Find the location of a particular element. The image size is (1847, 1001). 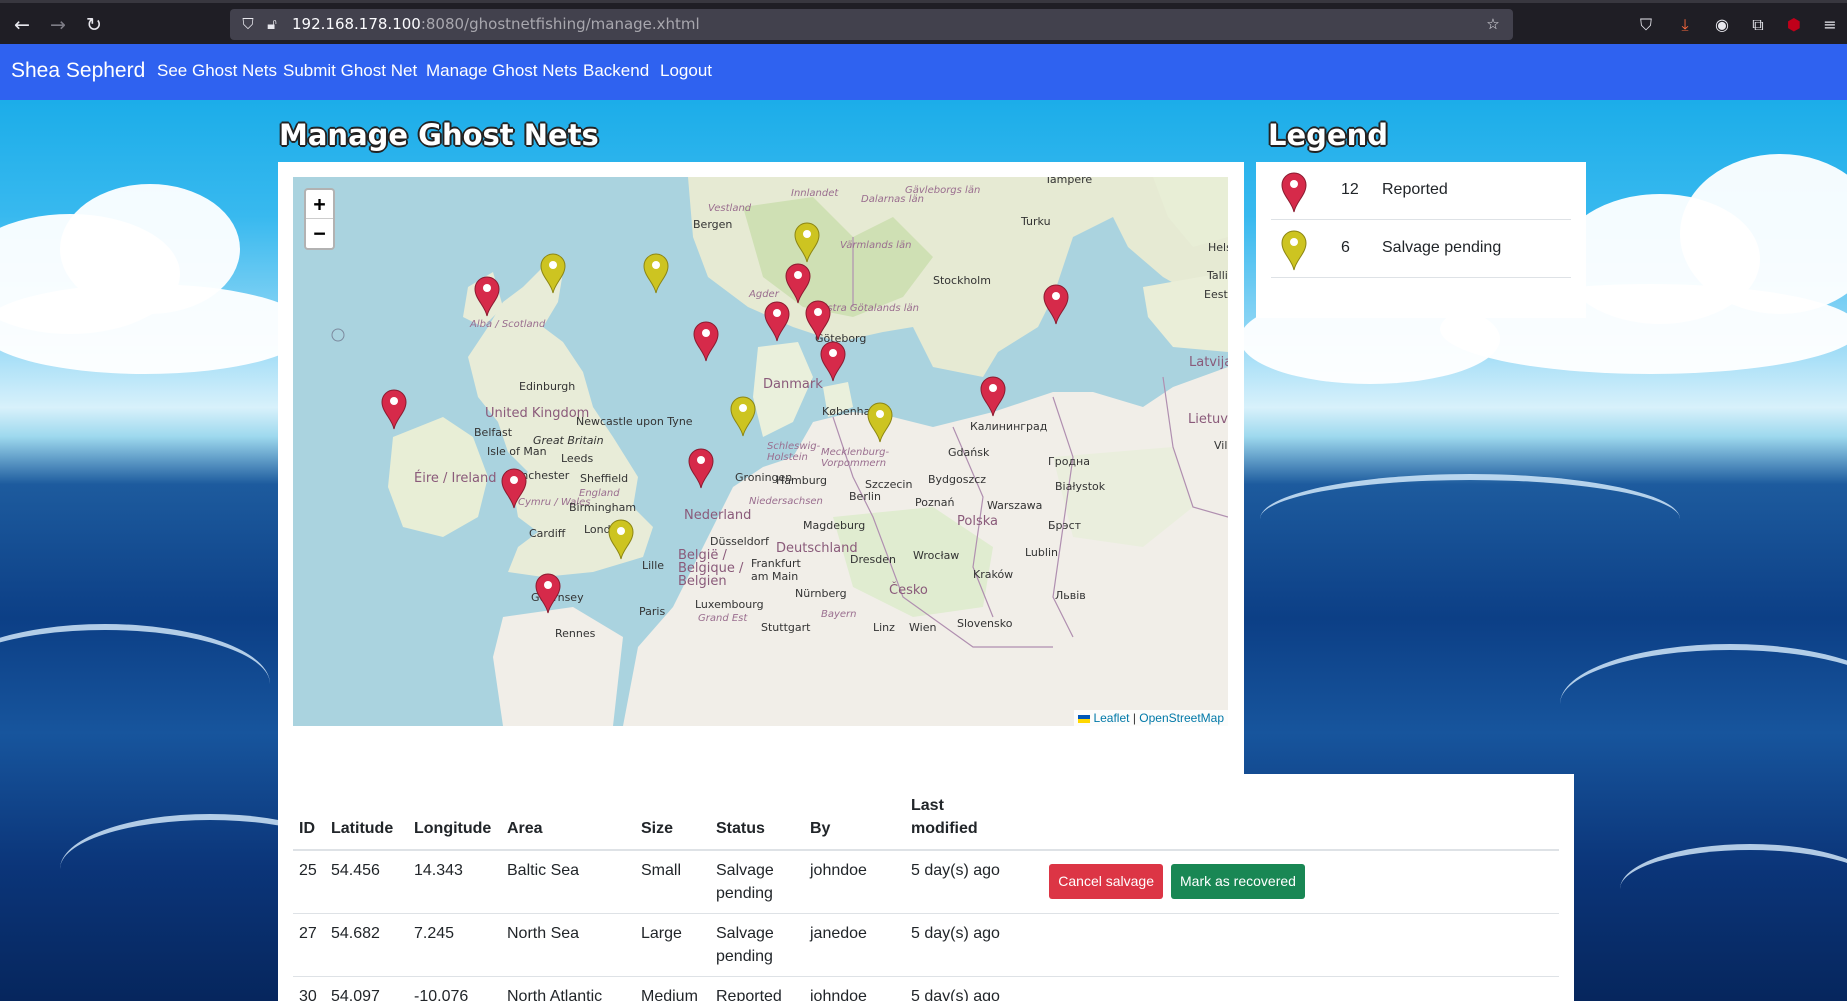

map-label: Bergen is located at coordinates (713, 224).